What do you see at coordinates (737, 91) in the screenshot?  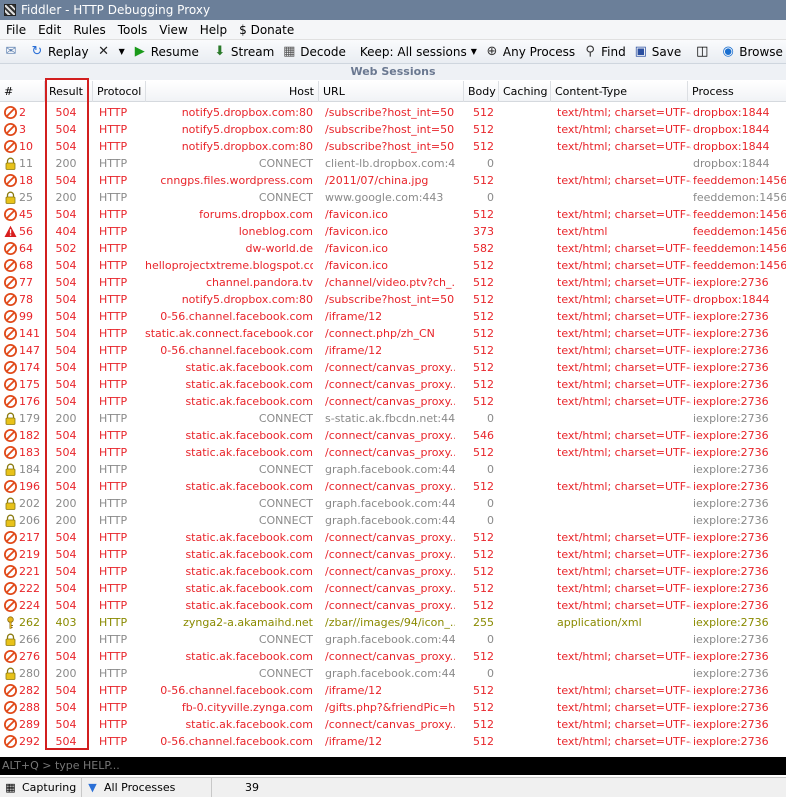 I see `column-header-process: Process` at bounding box center [737, 91].